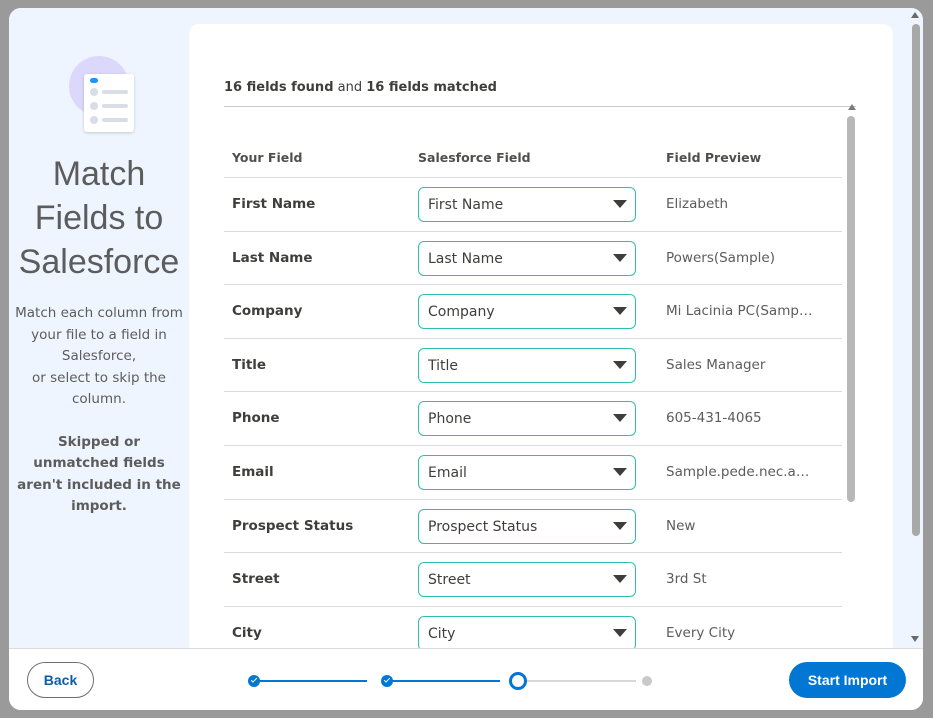 This screenshot has width=933, height=718. I want to click on table-scrollbar-thumb, so click(851, 309).